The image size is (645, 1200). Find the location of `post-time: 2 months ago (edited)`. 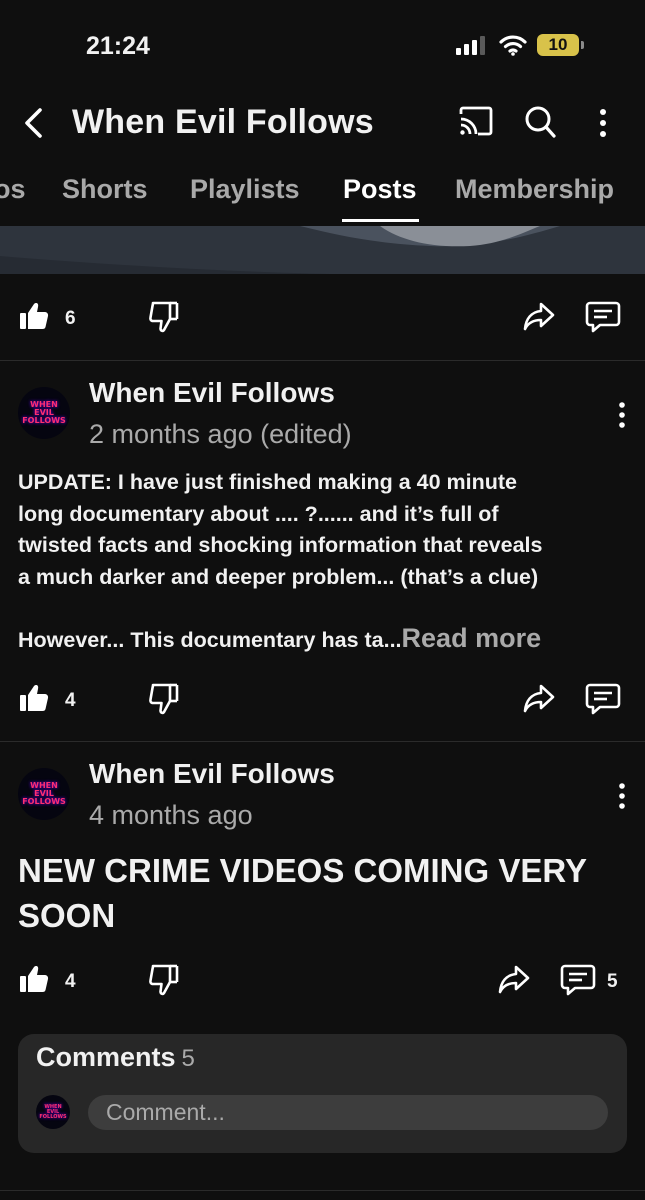

post-time: 2 months ago (edited) is located at coordinates (220, 434).